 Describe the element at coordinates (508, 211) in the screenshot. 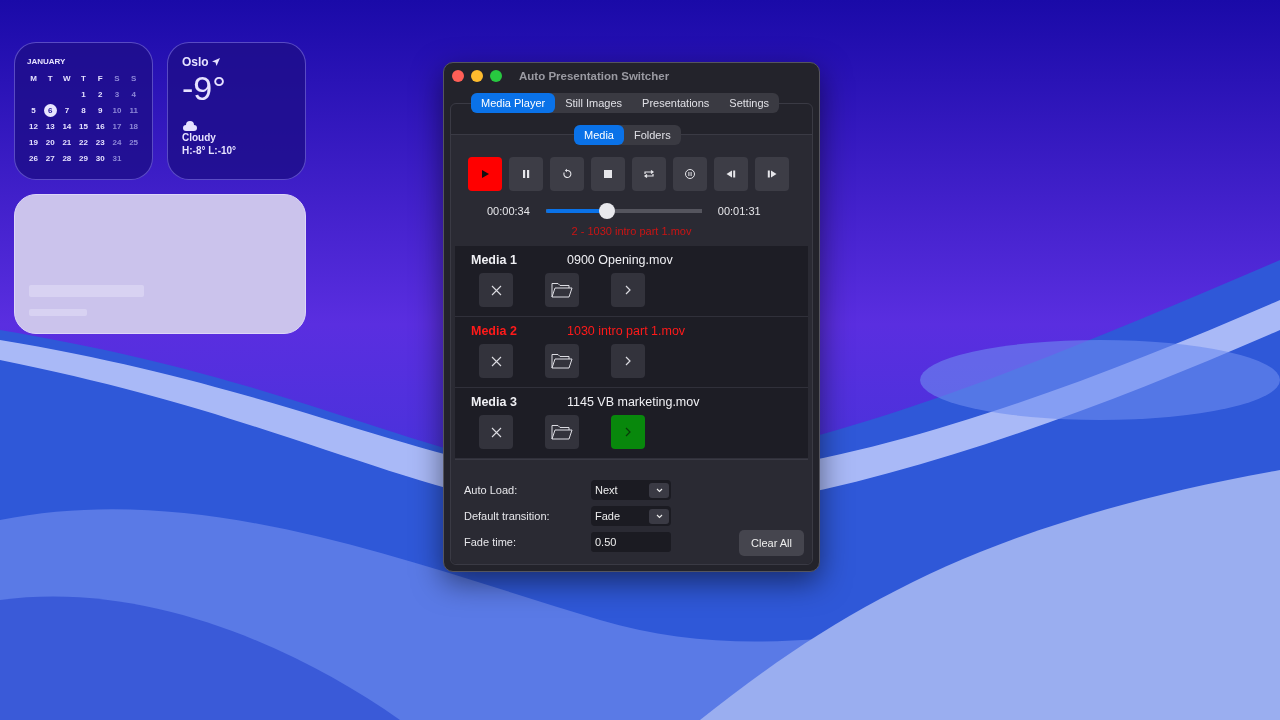

I see `elapsed-time: 00:00:34` at that location.